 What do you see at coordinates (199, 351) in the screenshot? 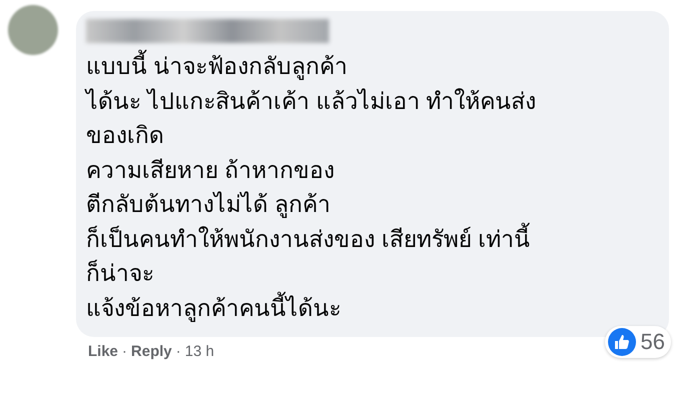
I see `timestamp: 13 h` at bounding box center [199, 351].